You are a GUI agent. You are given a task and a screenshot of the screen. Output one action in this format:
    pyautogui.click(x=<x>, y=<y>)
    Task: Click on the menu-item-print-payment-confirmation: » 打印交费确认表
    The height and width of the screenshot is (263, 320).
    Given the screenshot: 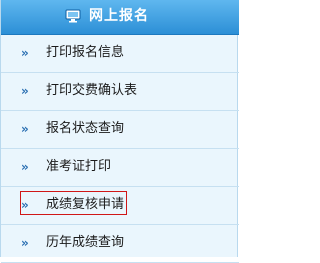 What is the action you would take?
    pyautogui.click(x=120, y=92)
    